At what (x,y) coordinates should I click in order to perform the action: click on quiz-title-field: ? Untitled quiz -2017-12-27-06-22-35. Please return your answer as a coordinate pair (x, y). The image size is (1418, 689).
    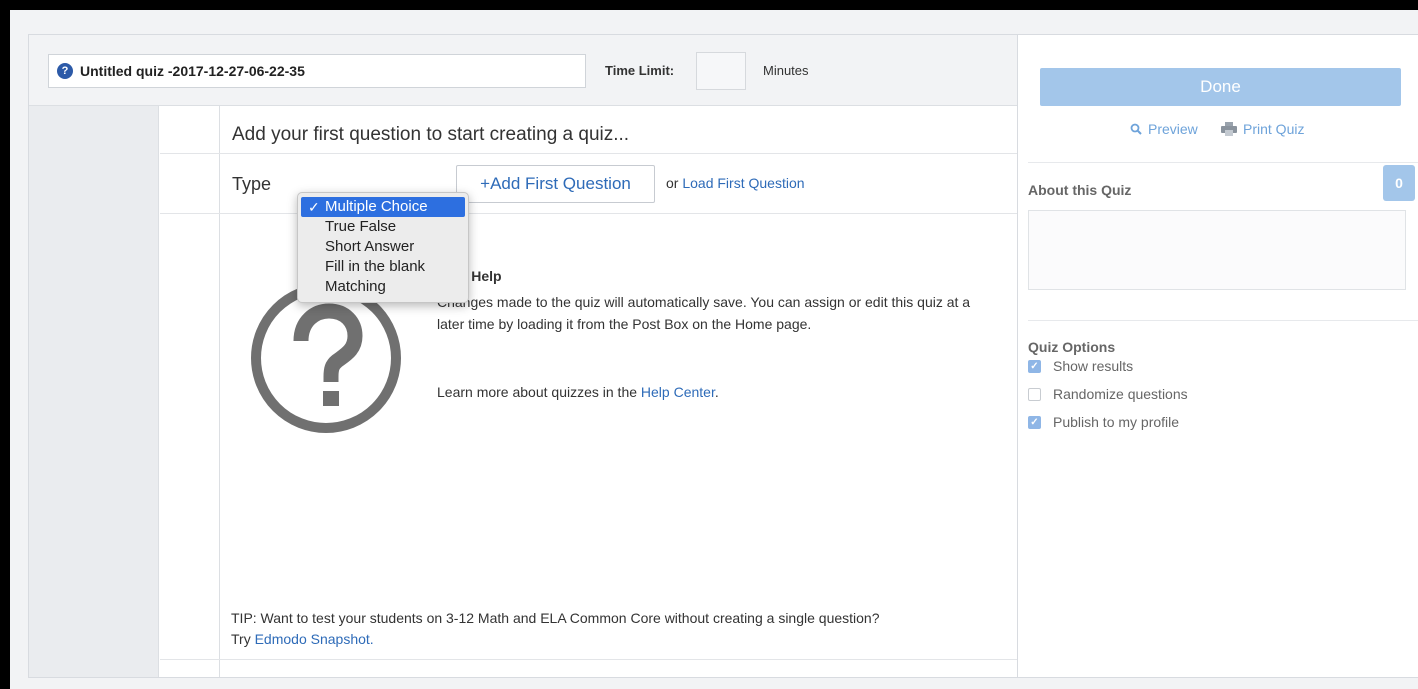
    Looking at the image, I should click on (317, 71).